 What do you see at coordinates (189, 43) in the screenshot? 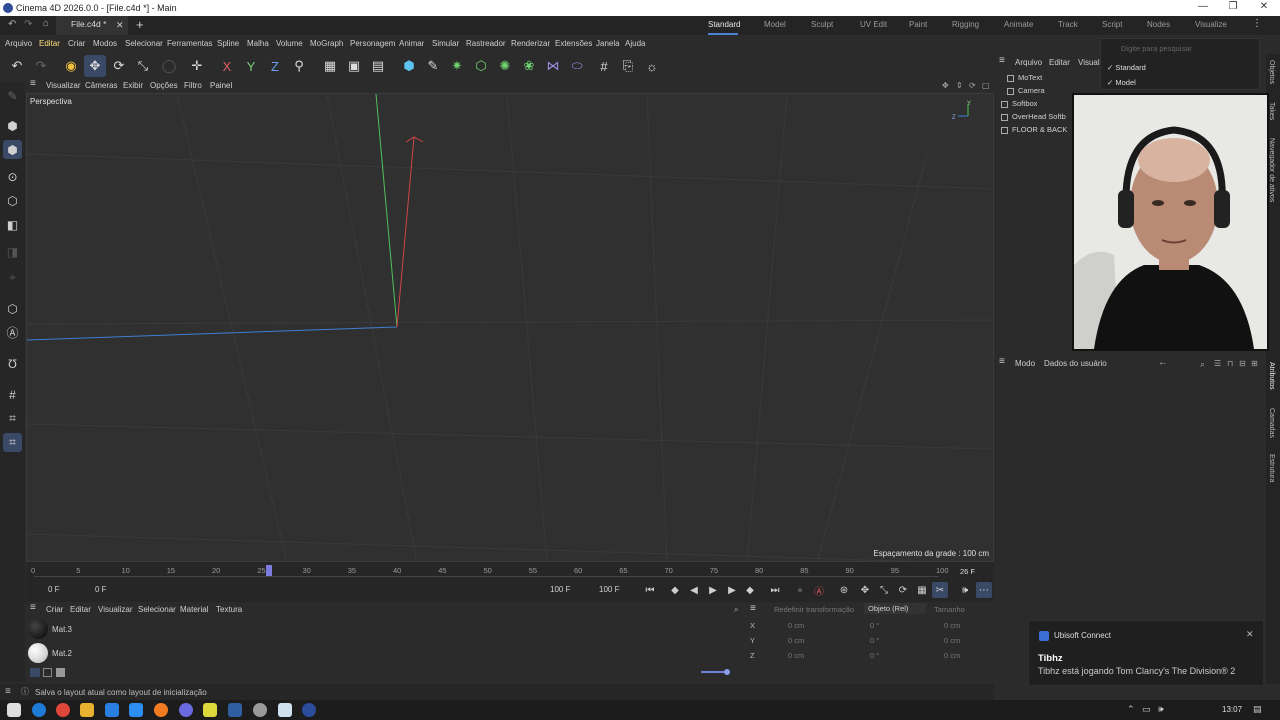
I see `menu-ferramentas: Ferramentas` at bounding box center [189, 43].